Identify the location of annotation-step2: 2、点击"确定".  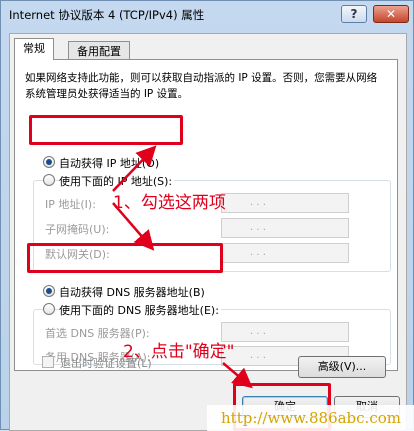
(179, 352).